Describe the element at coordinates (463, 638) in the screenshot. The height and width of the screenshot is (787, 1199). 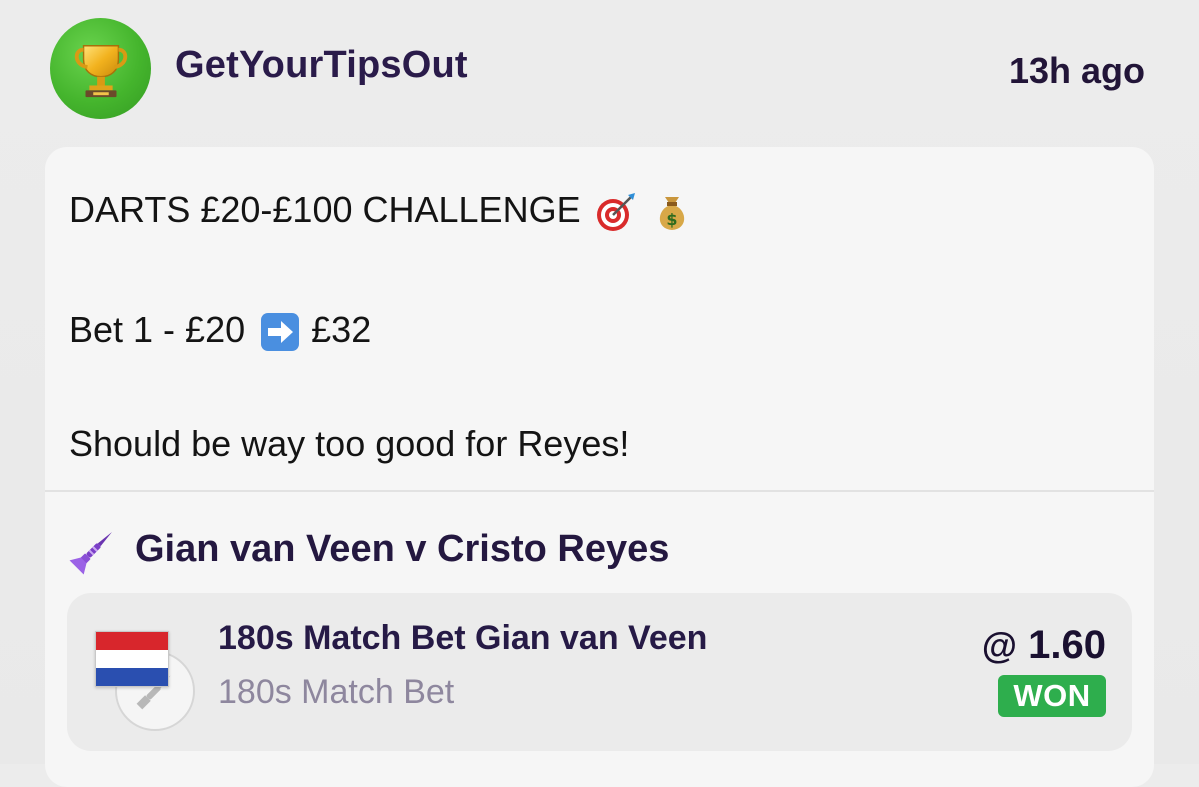
I see `bet-selection: 180s Match Bet Gian van Veen` at that location.